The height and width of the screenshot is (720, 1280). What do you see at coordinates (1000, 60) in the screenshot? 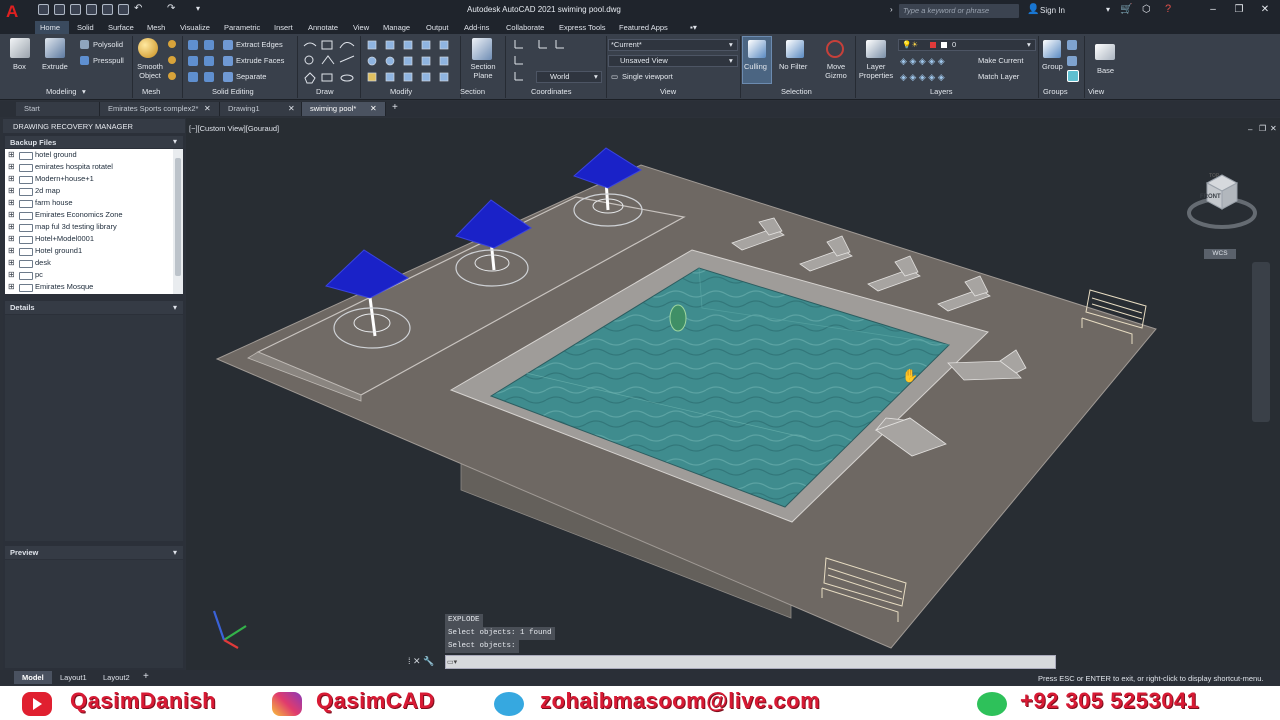
I see `make-current-label: Make Current` at bounding box center [1000, 60].